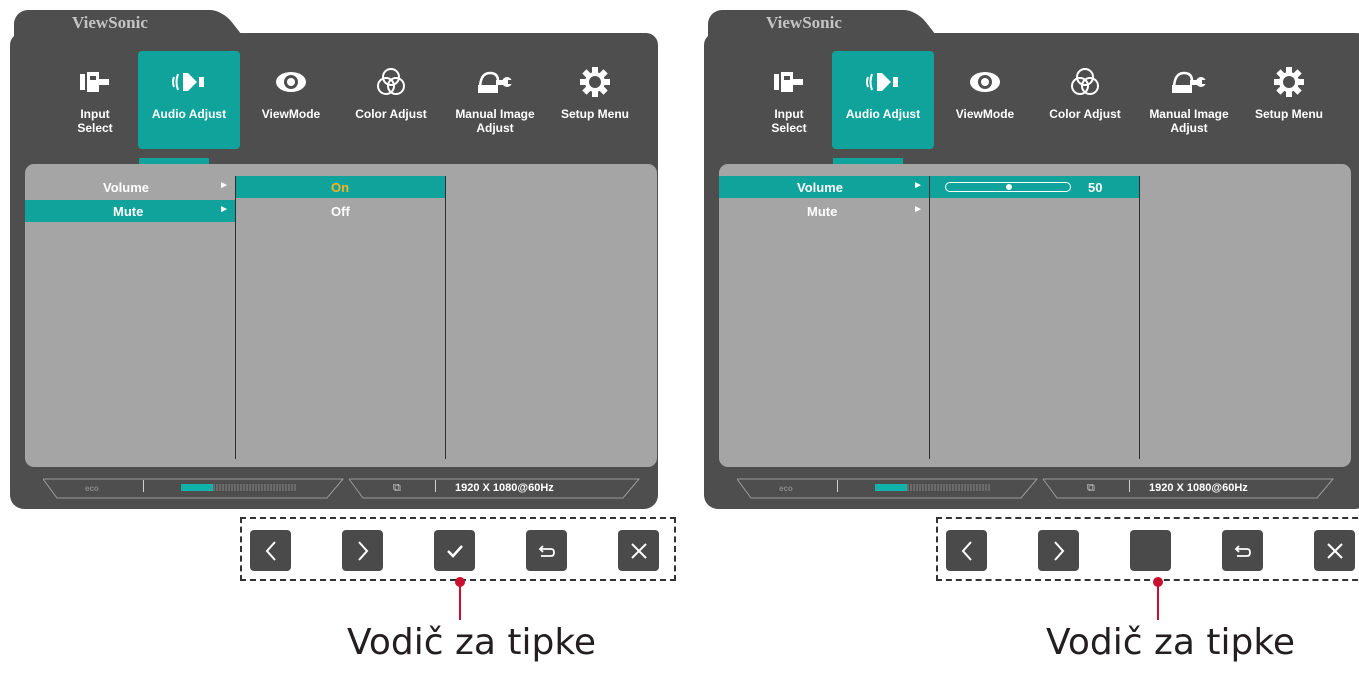 This screenshot has width=1359, height=689. Describe the element at coordinates (92, 488) in the screenshot. I see `eco-leaf-icon: eco` at that location.